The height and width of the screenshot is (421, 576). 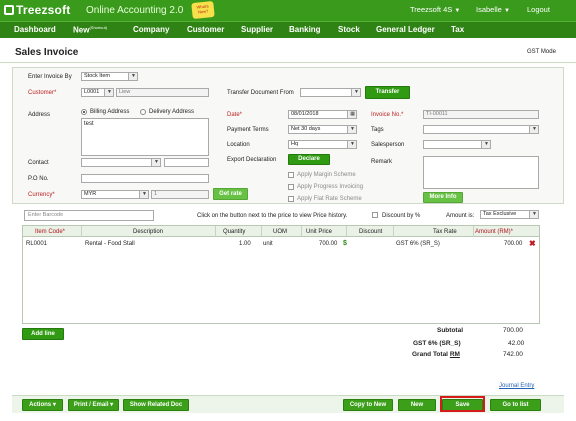 What do you see at coordinates (43, 334) in the screenshot?
I see `add-line-button: Add line` at bounding box center [43, 334].